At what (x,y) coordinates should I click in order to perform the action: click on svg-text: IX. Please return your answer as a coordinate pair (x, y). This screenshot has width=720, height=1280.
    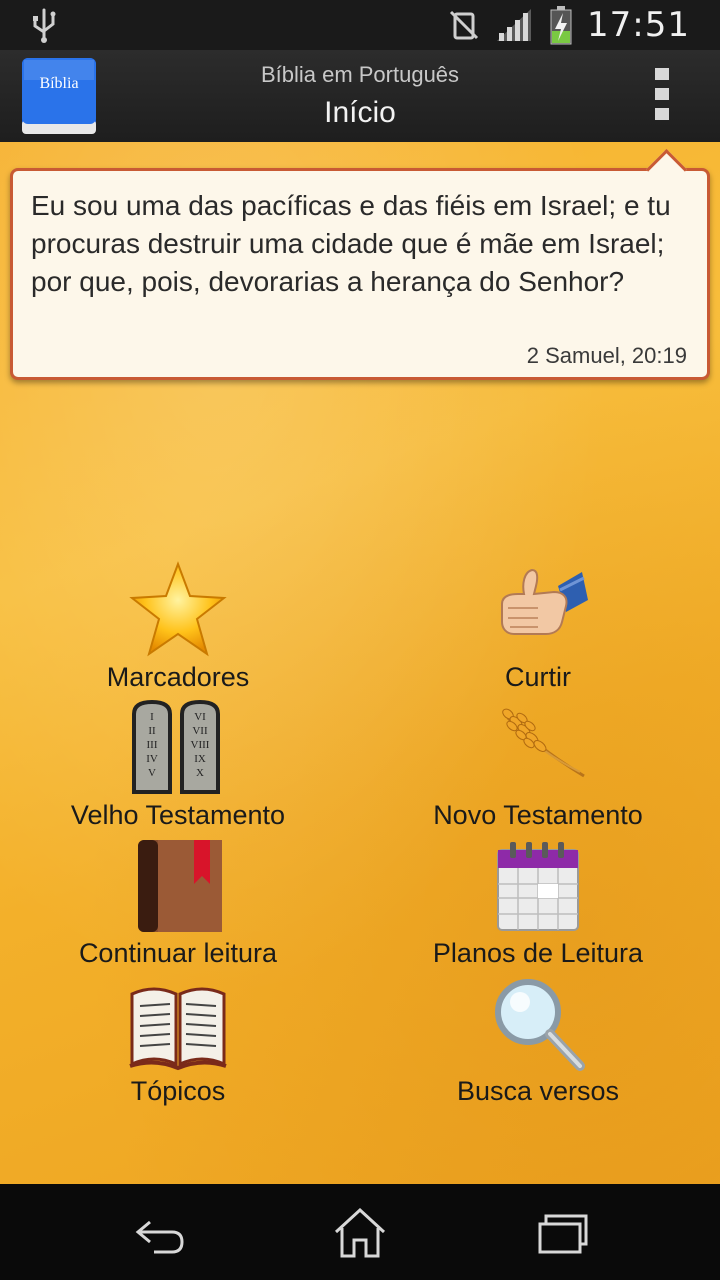
    Looking at the image, I should click on (200, 759).